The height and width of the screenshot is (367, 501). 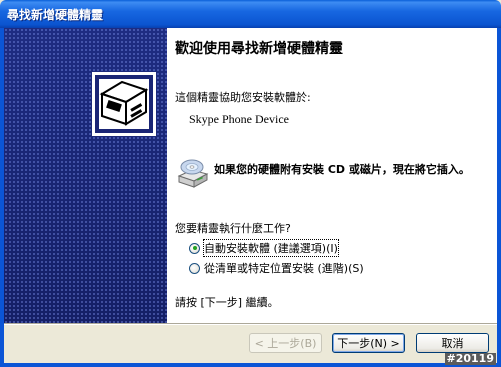 I want to click on radio-auto-install: 自動安裝軟體 (建議選項)(I), so click(x=264, y=248).